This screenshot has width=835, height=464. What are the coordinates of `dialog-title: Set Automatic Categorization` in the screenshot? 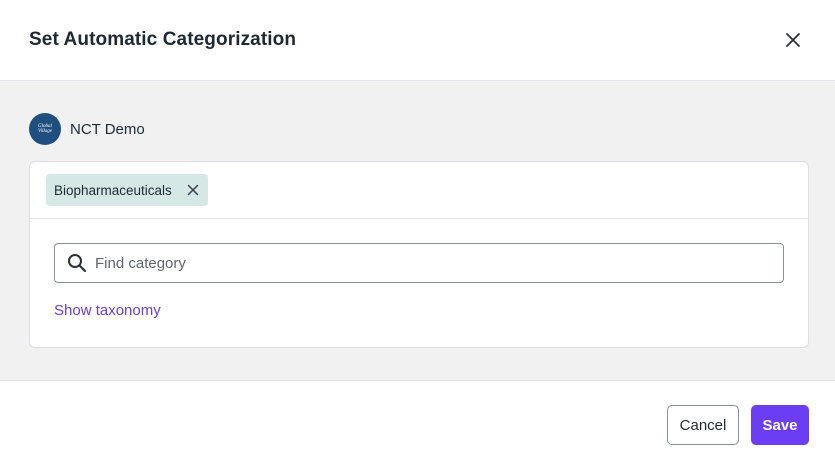 It's located at (163, 39).